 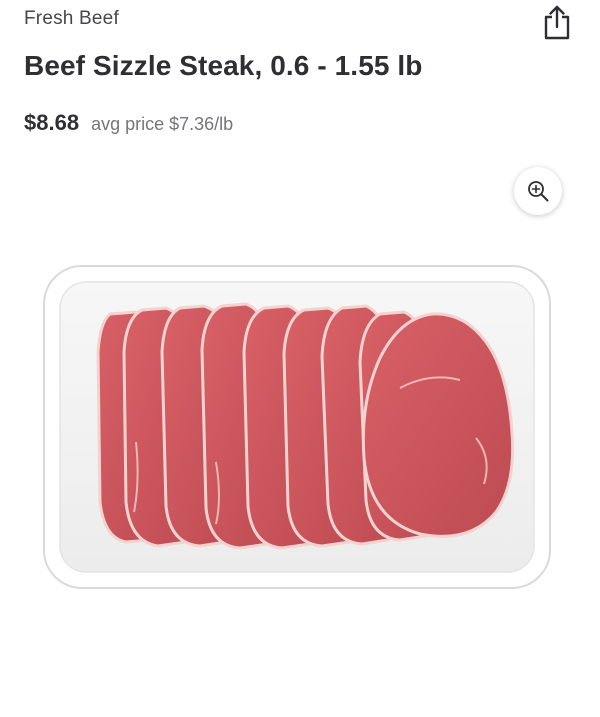 I want to click on share-button, so click(x=557, y=22).